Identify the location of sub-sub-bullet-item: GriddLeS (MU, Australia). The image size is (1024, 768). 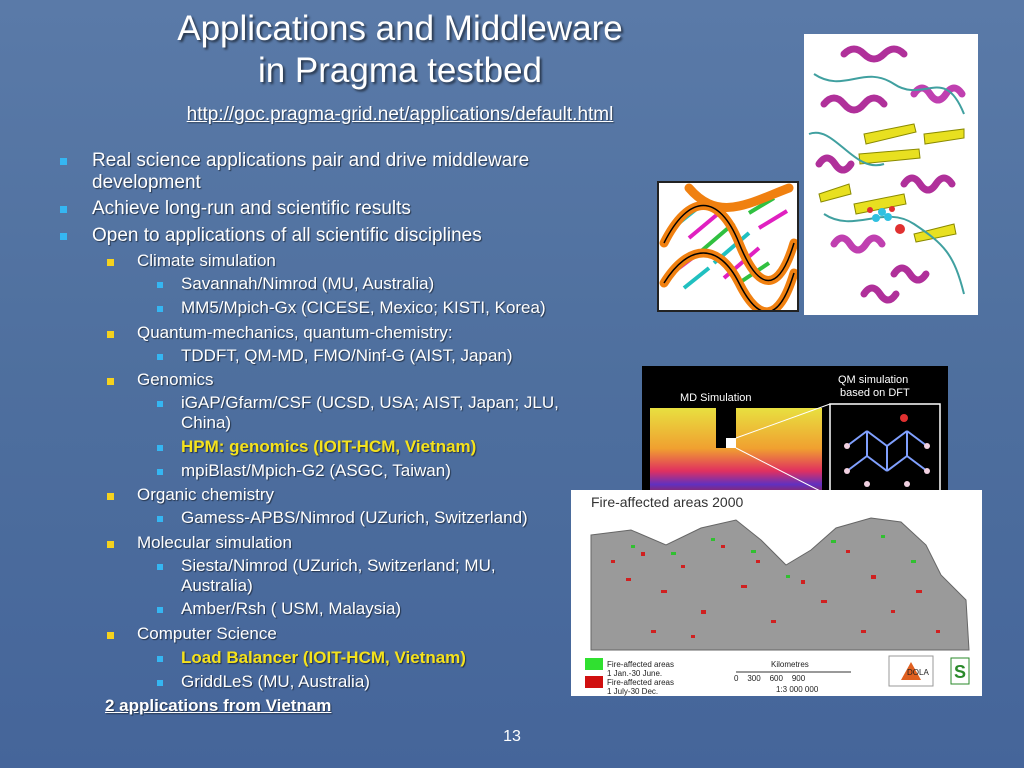
(275, 681).